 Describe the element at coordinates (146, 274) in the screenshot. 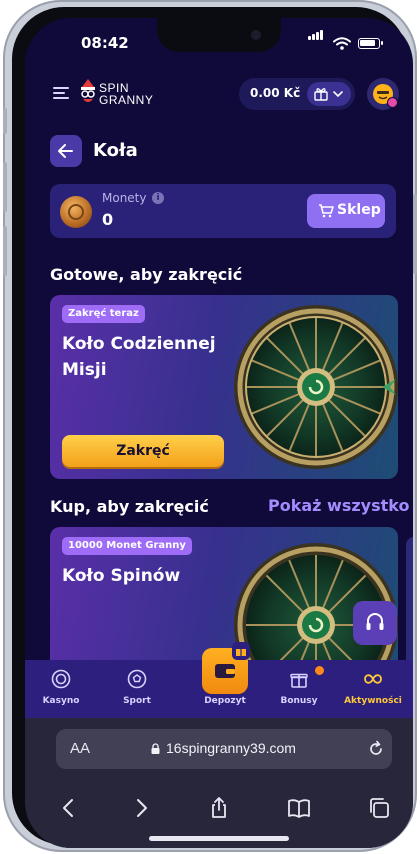

I see `ready-section-title: Gotowe, aby zakręcić` at that location.